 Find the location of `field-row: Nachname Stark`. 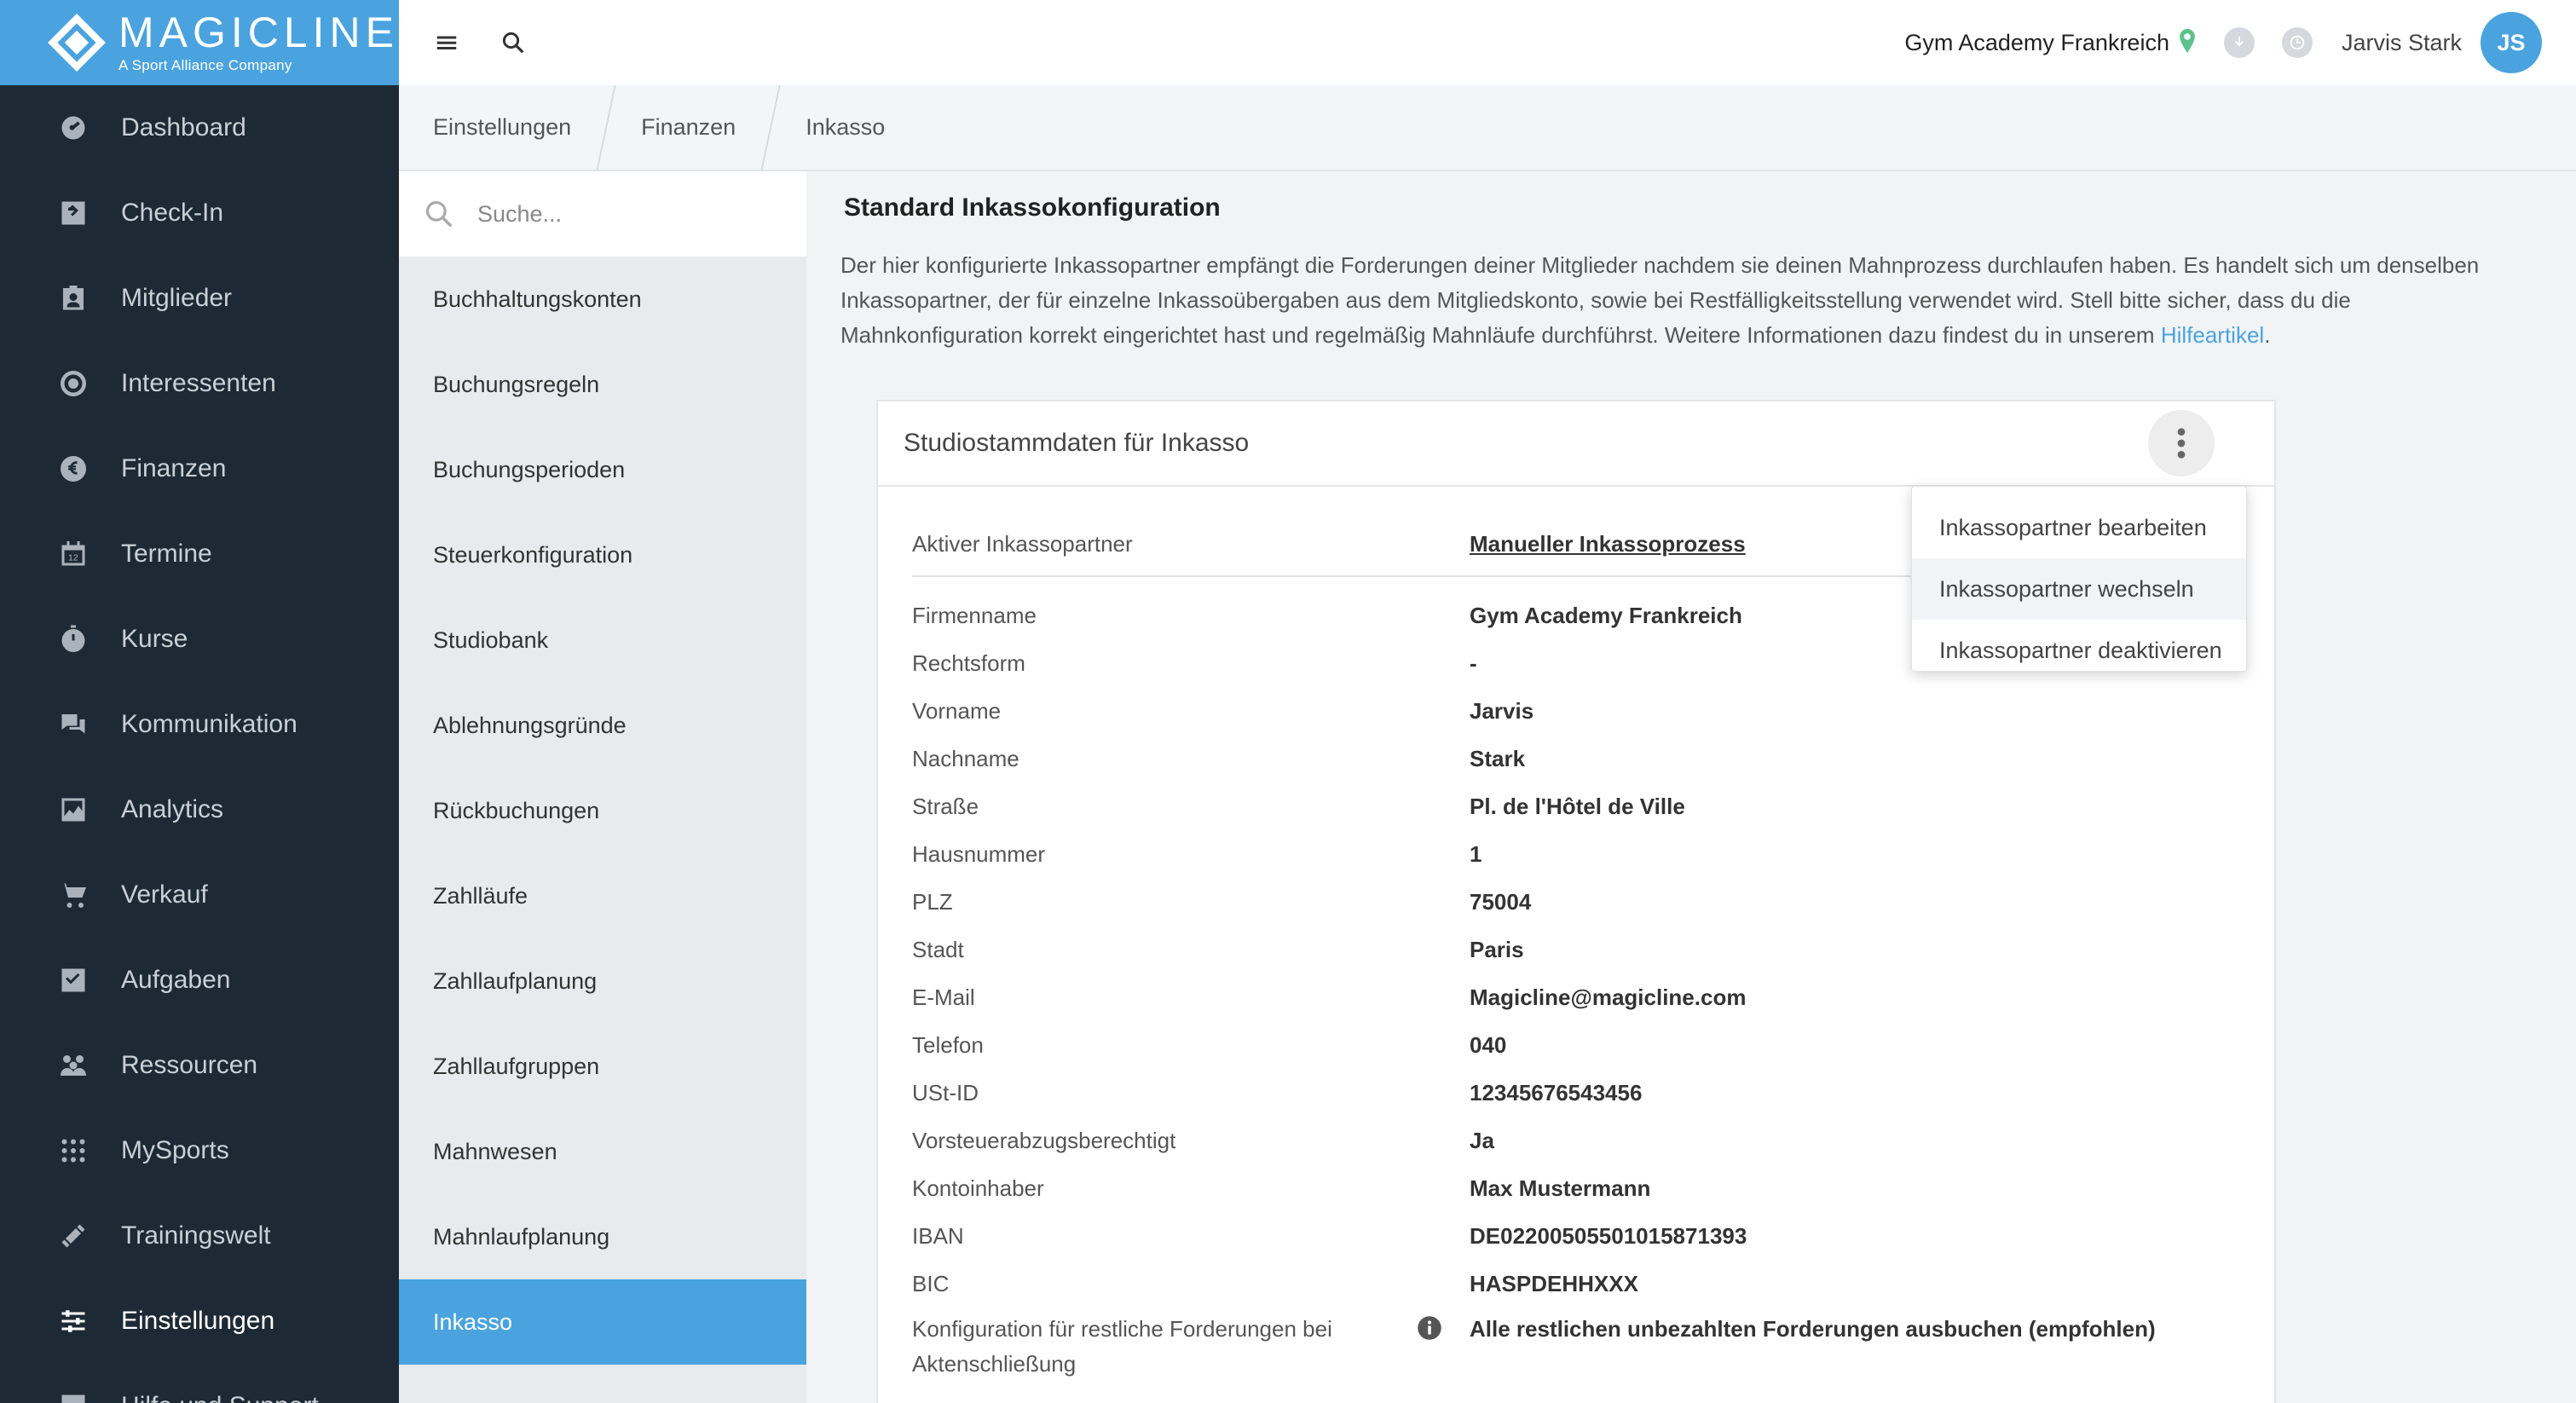

field-row: Nachname Stark is located at coordinates (1577, 761).